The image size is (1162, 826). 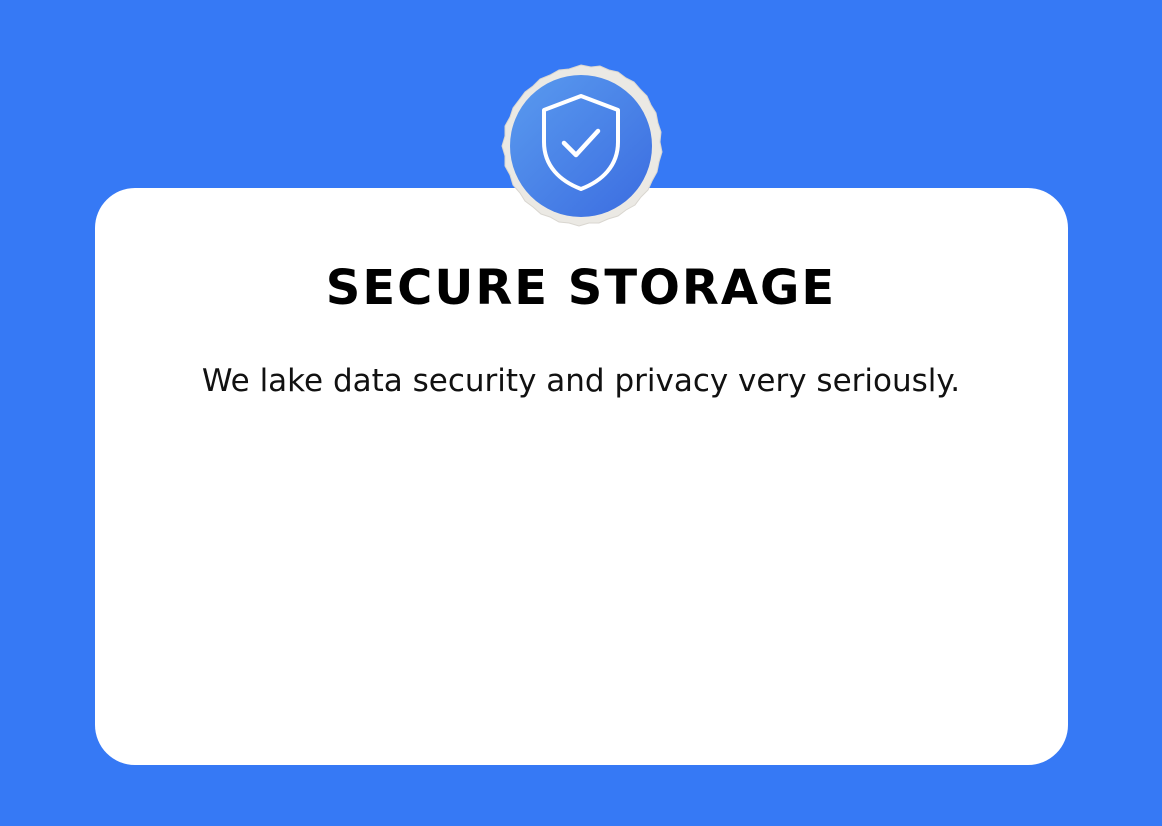 What do you see at coordinates (581, 288) in the screenshot?
I see `card-title: SECURE STORAGE` at bounding box center [581, 288].